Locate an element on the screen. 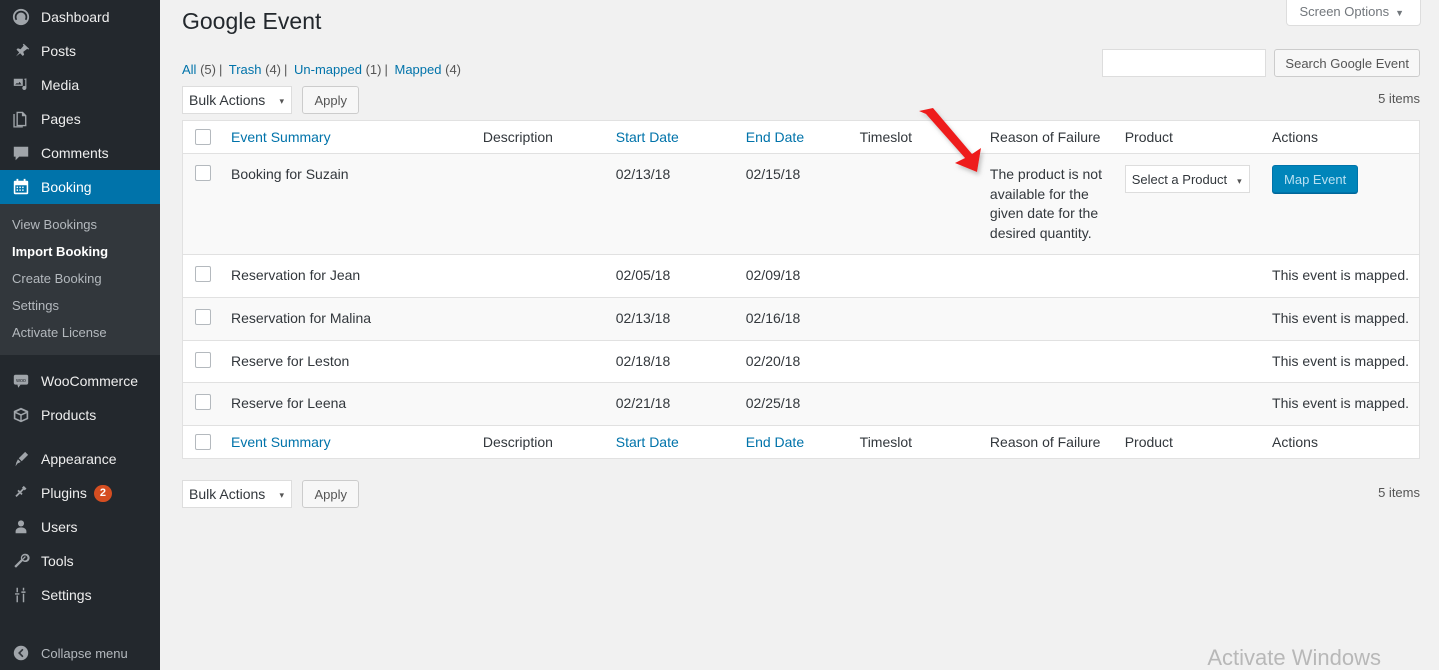 The height and width of the screenshot is (670, 1439). sidebar-item-posts: Posts is located at coordinates (80, 51).